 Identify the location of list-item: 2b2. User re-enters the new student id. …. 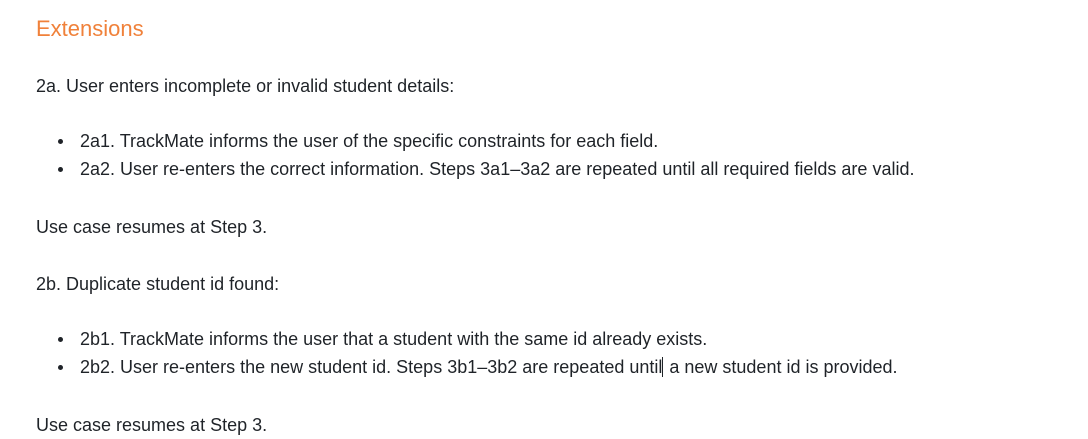
(467, 367).